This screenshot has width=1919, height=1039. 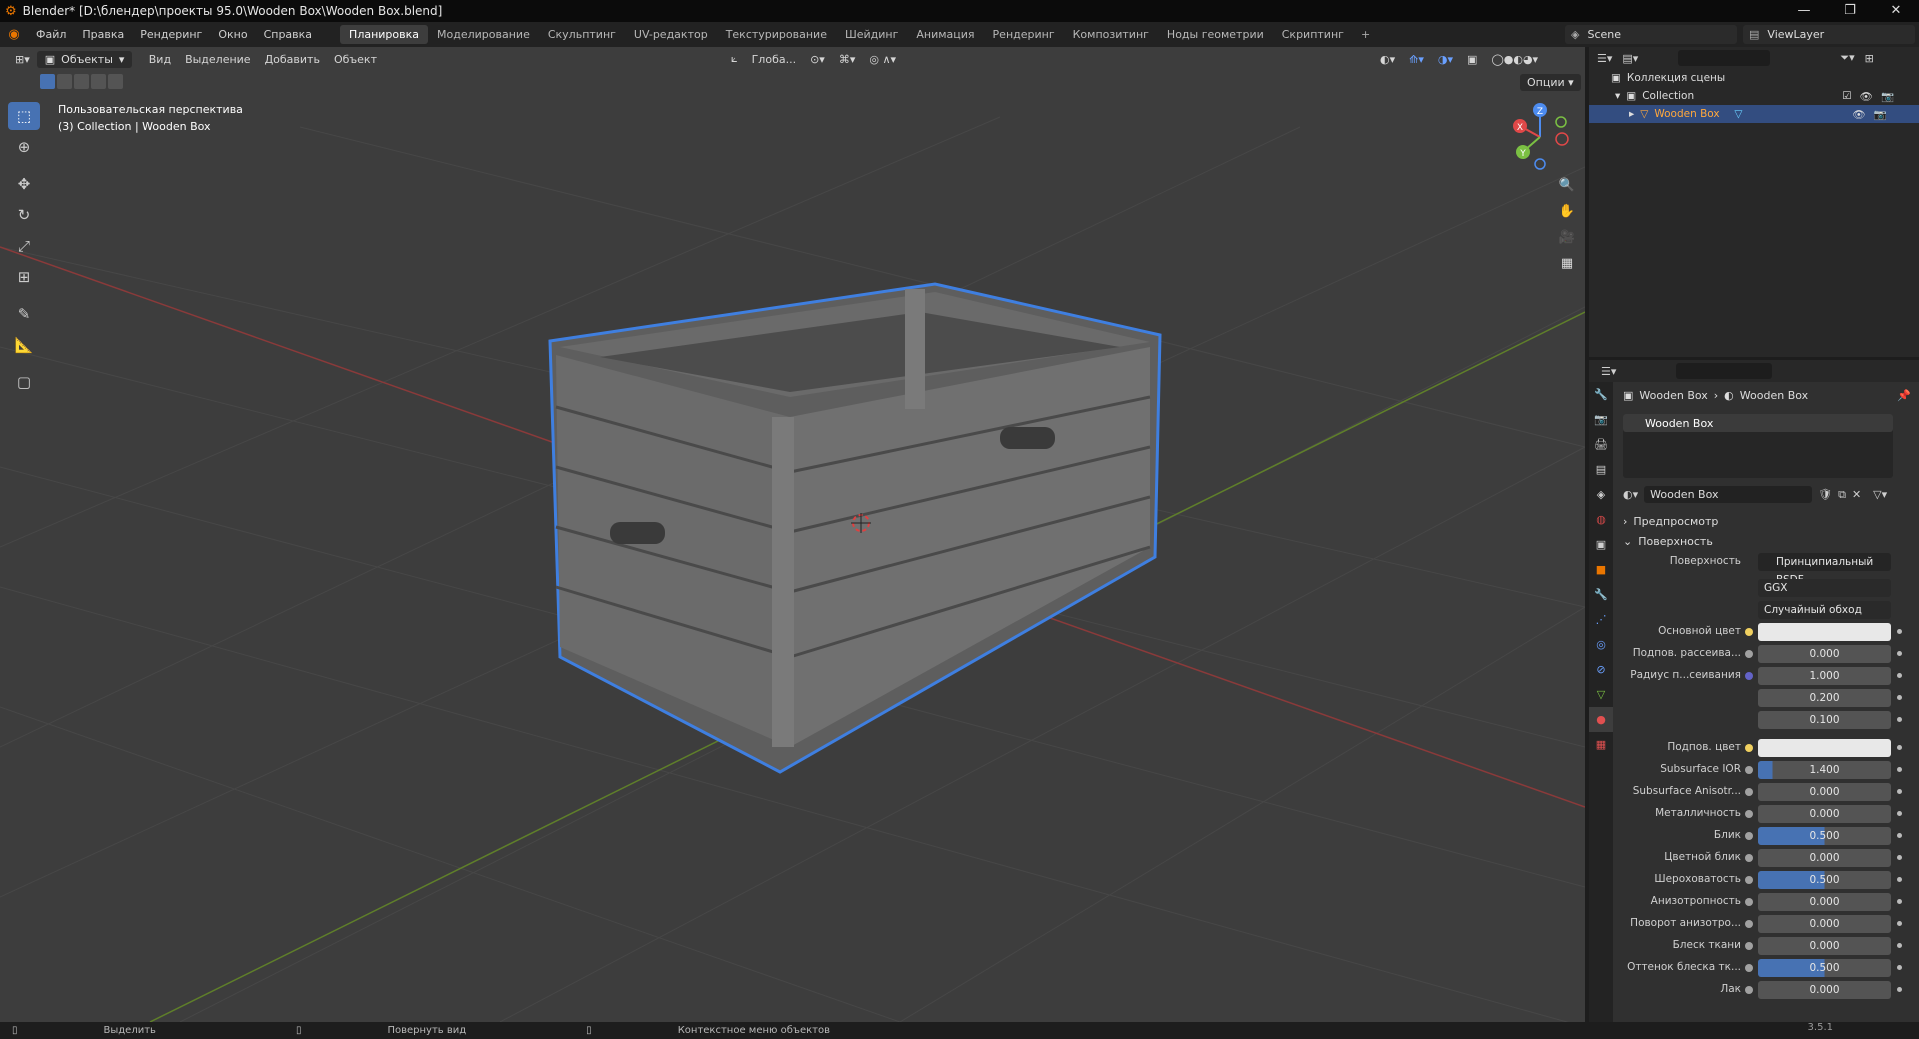 I want to click on render-tab-icon: 📷, so click(x=1601, y=419).